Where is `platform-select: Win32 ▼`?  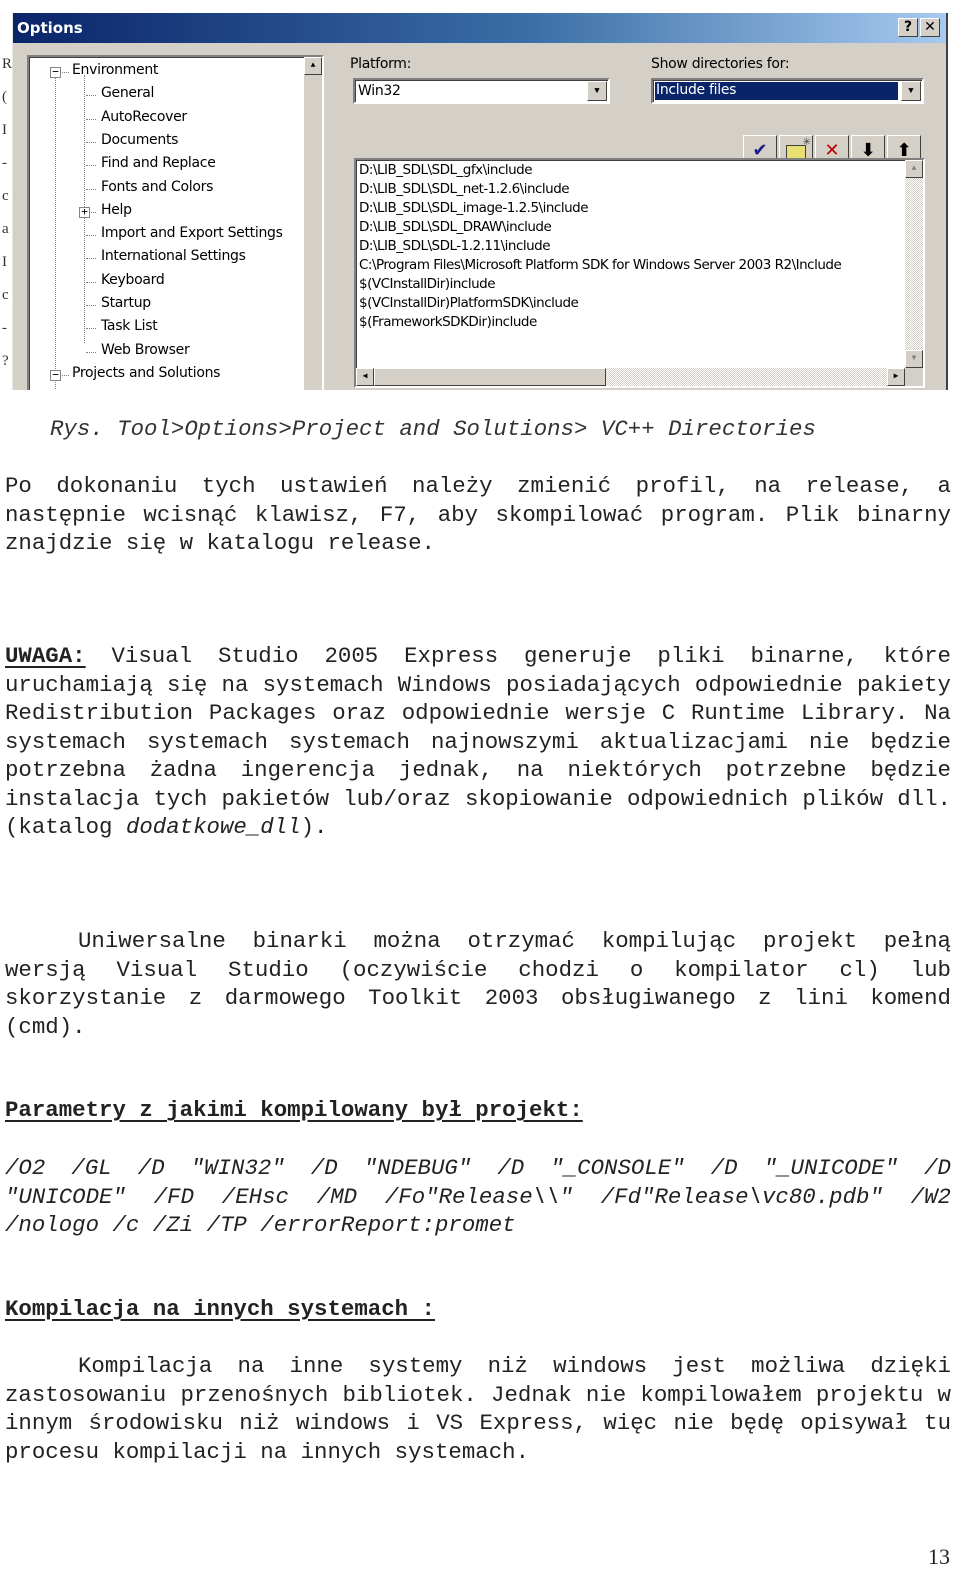
platform-select: Win32 ▼ is located at coordinates (481, 91).